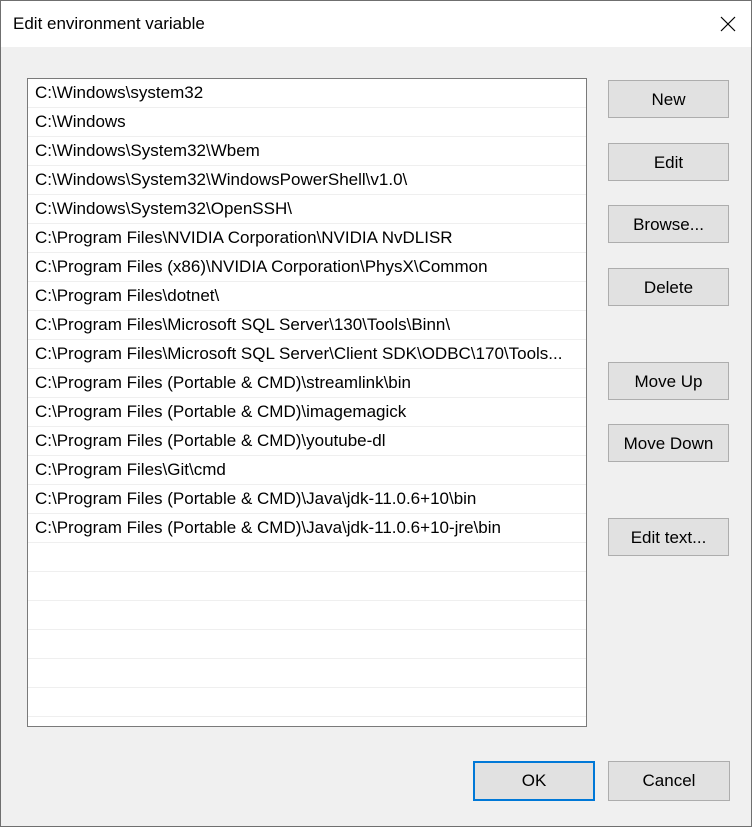  I want to click on close-button, so click(728, 24).